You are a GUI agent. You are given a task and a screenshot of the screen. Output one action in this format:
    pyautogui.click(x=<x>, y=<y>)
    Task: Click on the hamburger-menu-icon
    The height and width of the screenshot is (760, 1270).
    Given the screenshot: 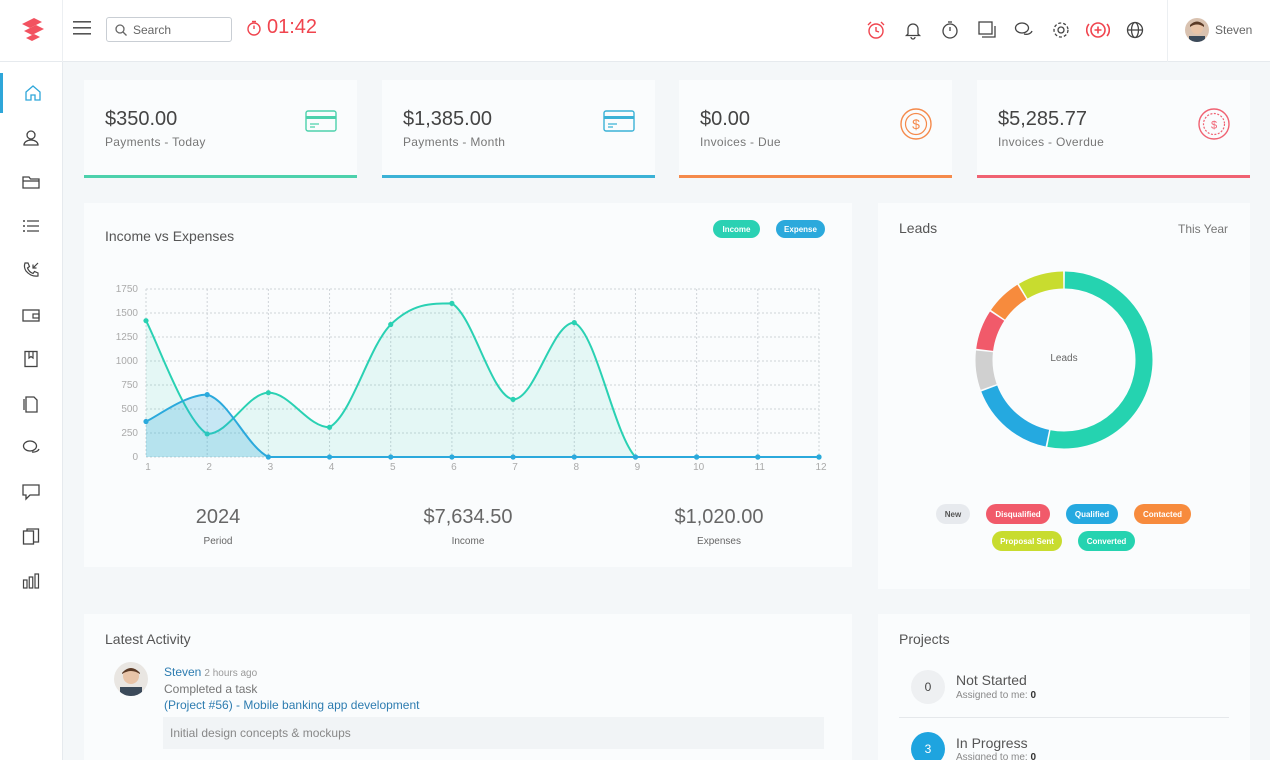 What is the action you would take?
    pyautogui.click(x=82, y=28)
    